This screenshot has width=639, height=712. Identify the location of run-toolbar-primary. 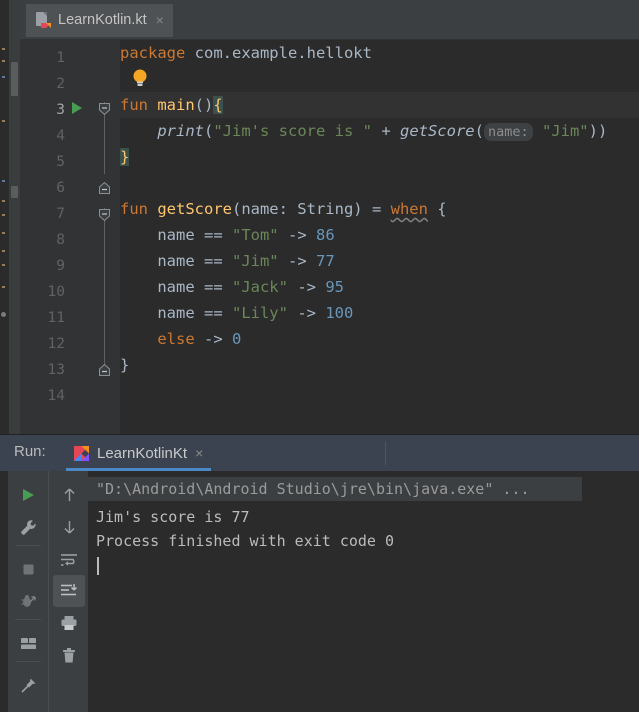
(28, 591).